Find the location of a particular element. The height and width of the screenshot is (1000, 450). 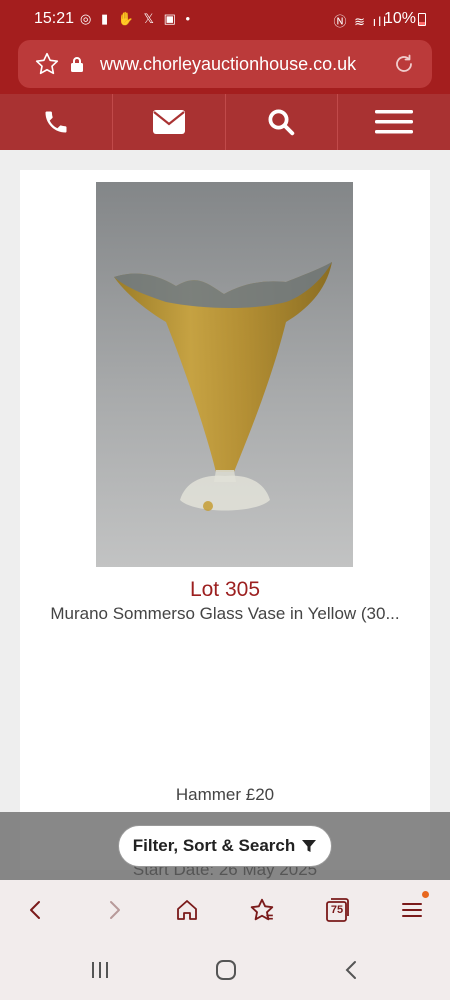

recent-apps-button is located at coordinates (100, 970).